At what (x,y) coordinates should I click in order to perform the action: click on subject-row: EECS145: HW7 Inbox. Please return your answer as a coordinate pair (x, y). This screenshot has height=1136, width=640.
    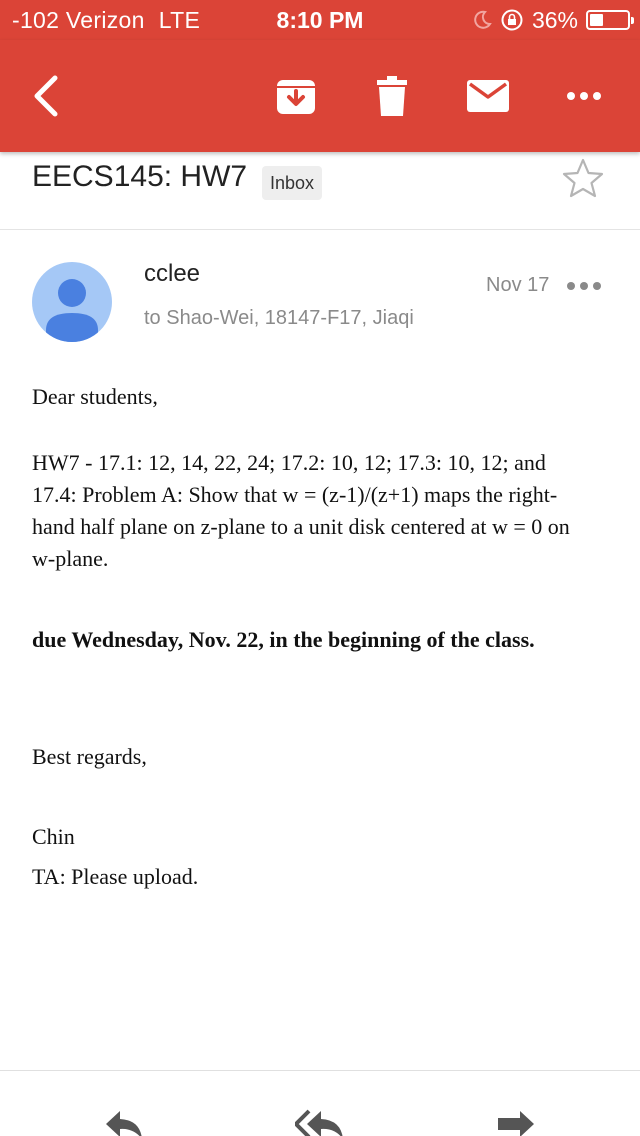
    Looking at the image, I should click on (320, 191).